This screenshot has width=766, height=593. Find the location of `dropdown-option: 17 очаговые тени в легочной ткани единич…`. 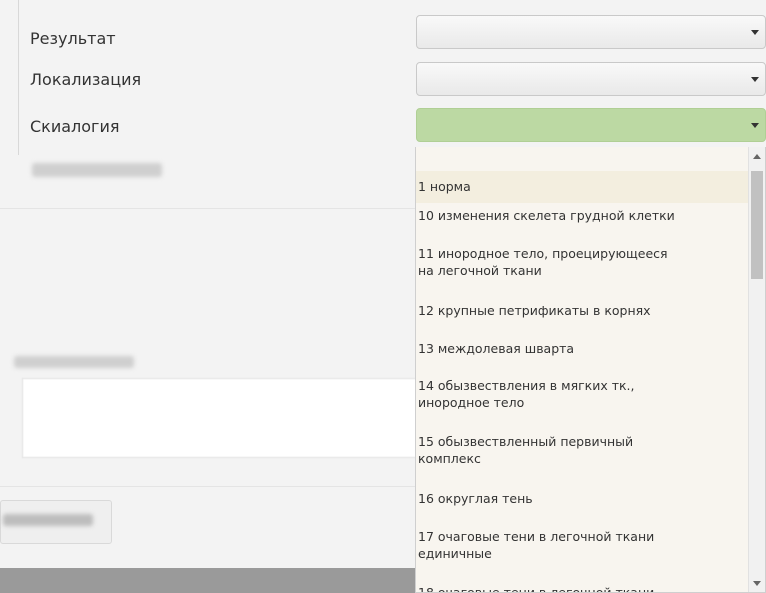

dropdown-option: 17 очаговые тени в легочной ткани единич… is located at coordinates (584, 545).